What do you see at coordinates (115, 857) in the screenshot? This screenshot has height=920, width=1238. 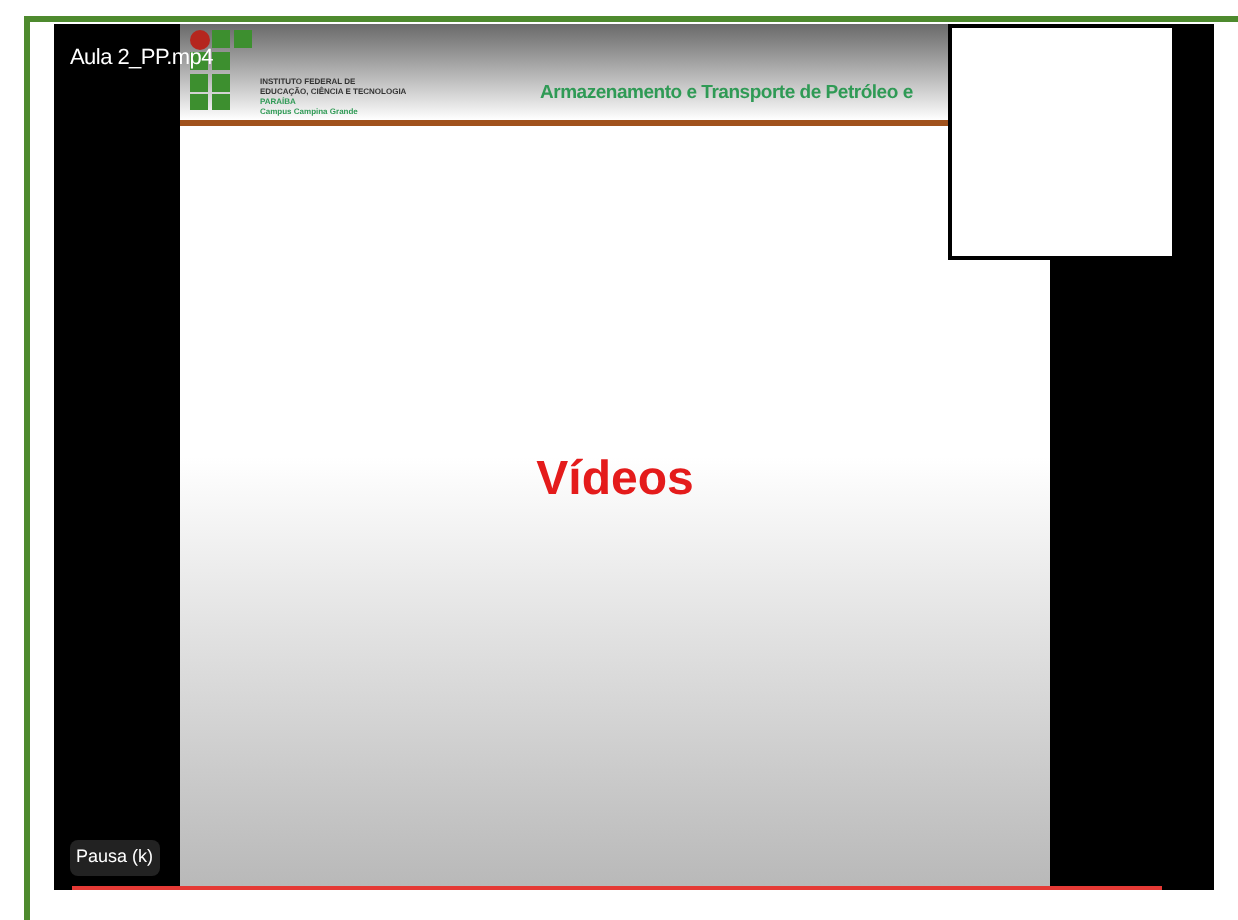 I see `tooltip: Pausa (k)` at bounding box center [115, 857].